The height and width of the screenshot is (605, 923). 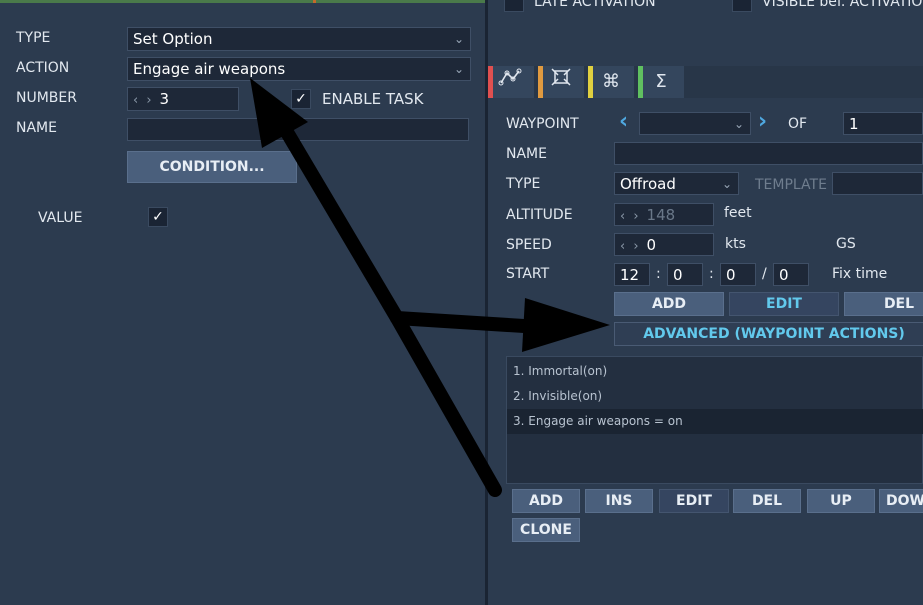 What do you see at coordinates (768, 334) in the screenshot?
I see `advanced-waypoint-actions-button: ADVANCED (WAYPOINT ACTIONS)` at bounding box center [768, 334].